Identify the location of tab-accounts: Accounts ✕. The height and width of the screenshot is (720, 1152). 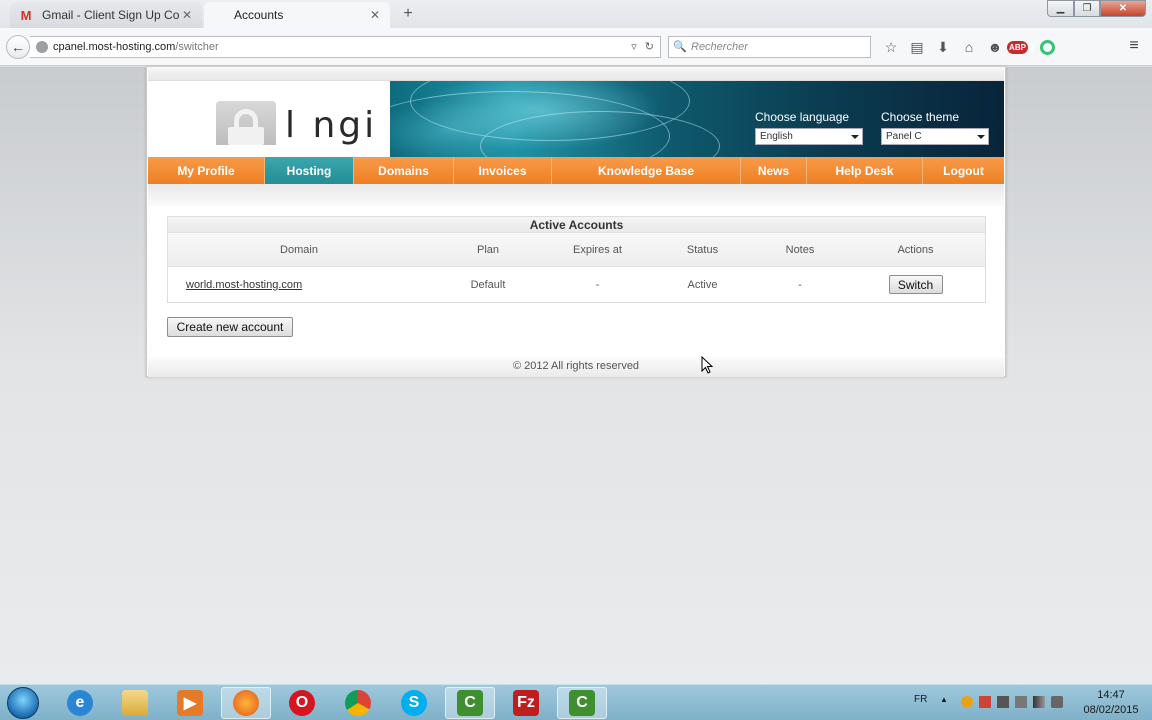
(297, 15).